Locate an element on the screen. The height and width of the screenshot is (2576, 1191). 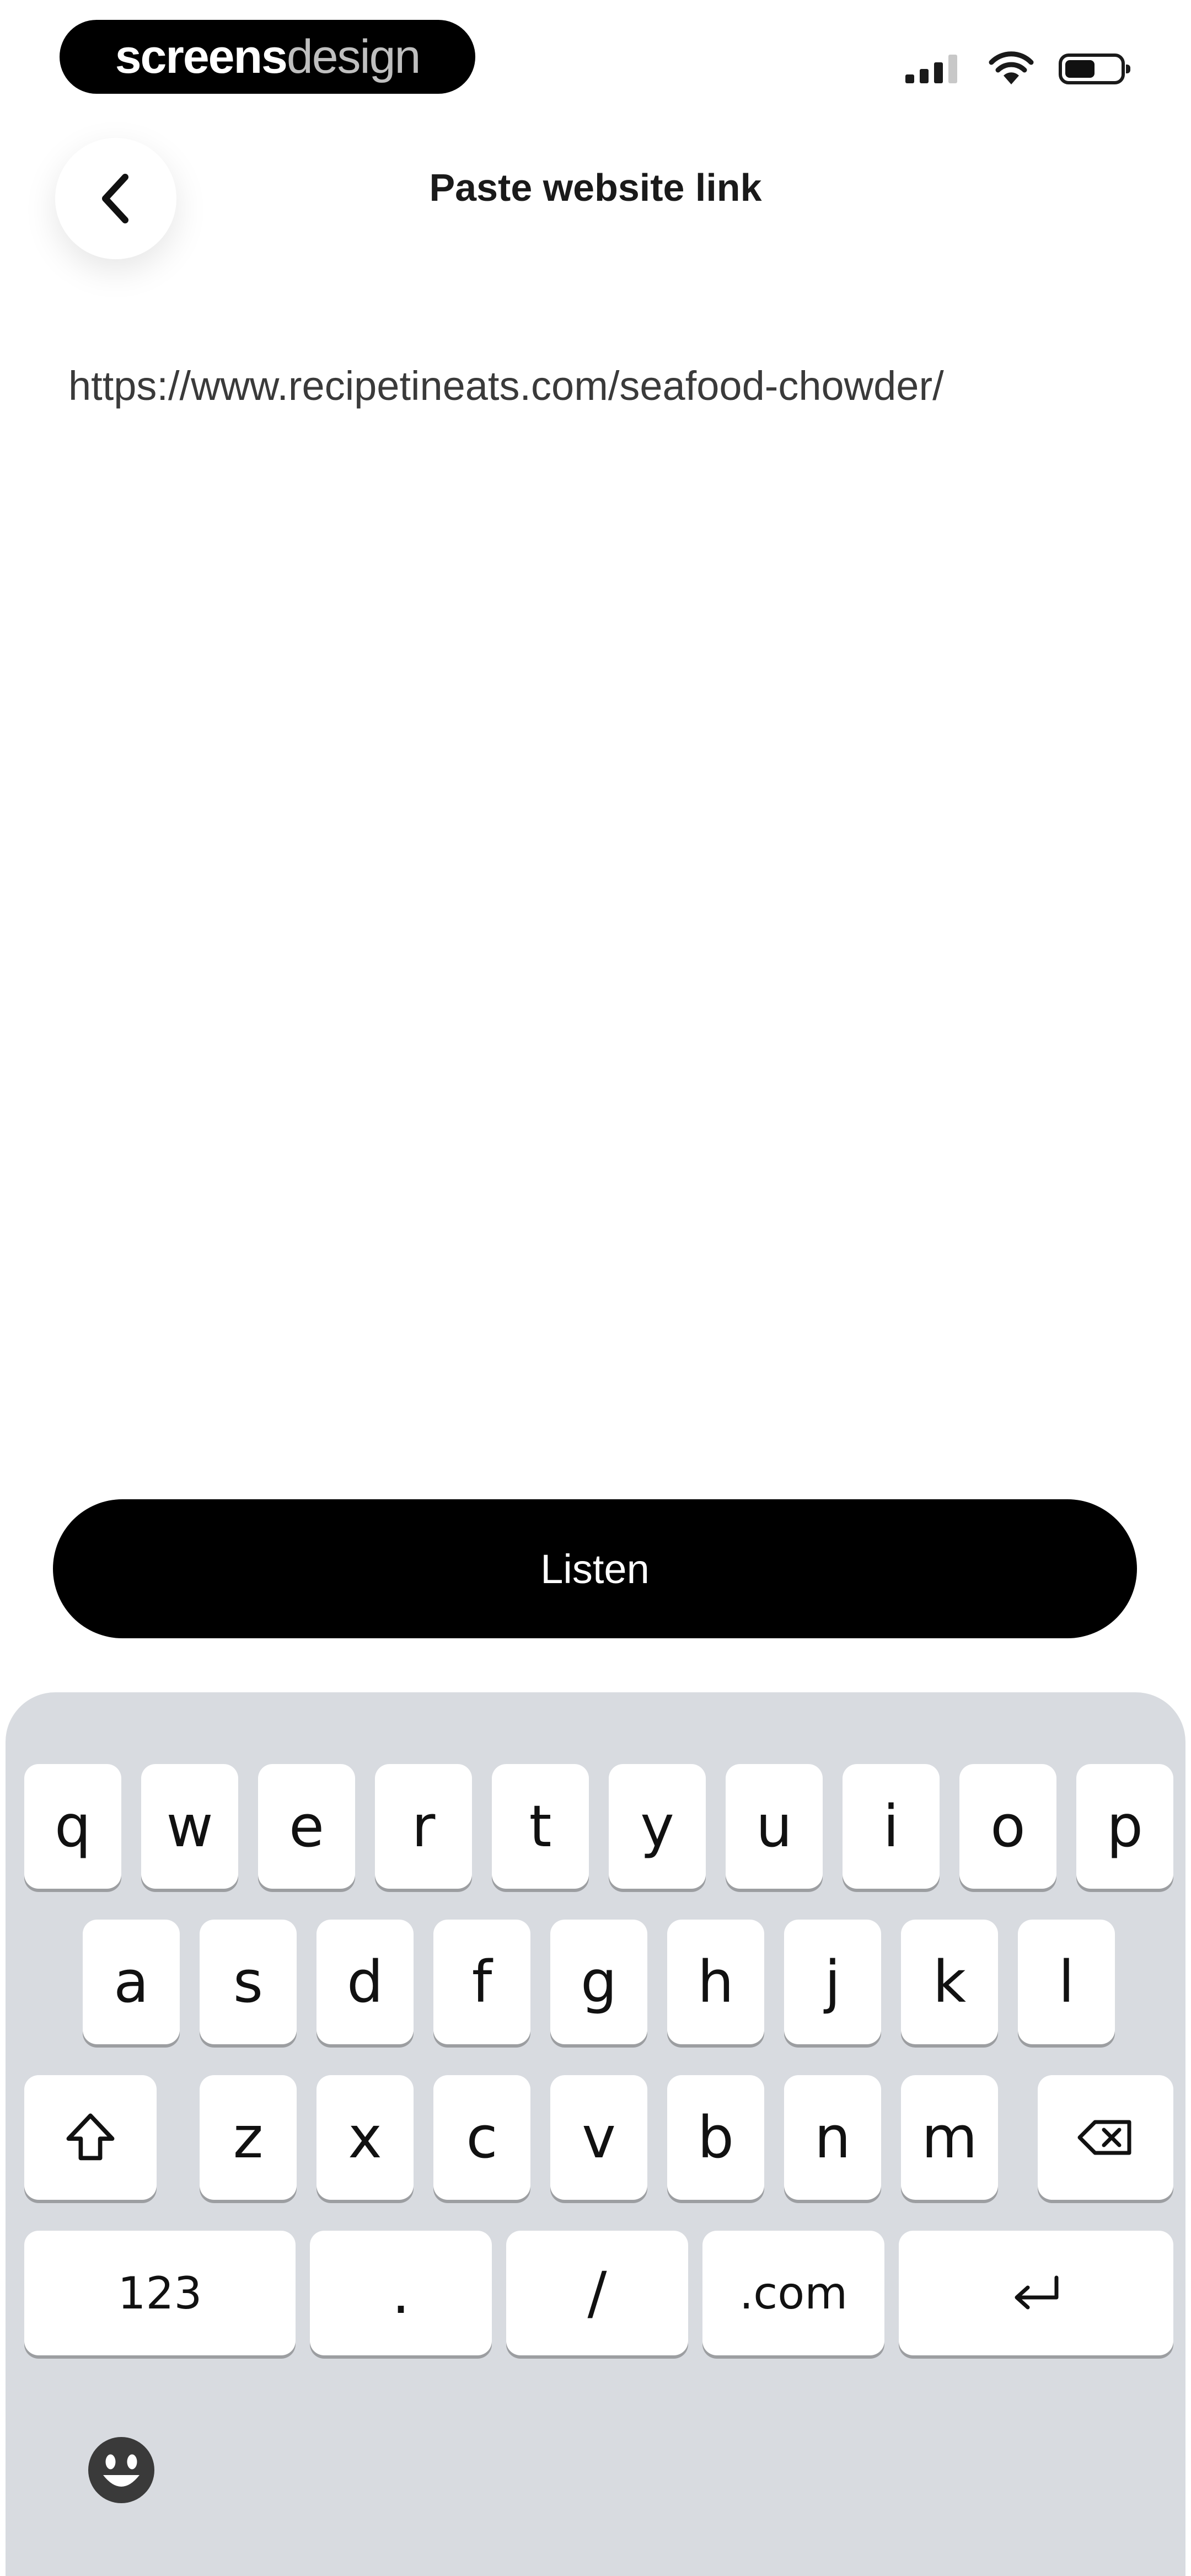
key-p: p is located at coordinates (1124, 1826).